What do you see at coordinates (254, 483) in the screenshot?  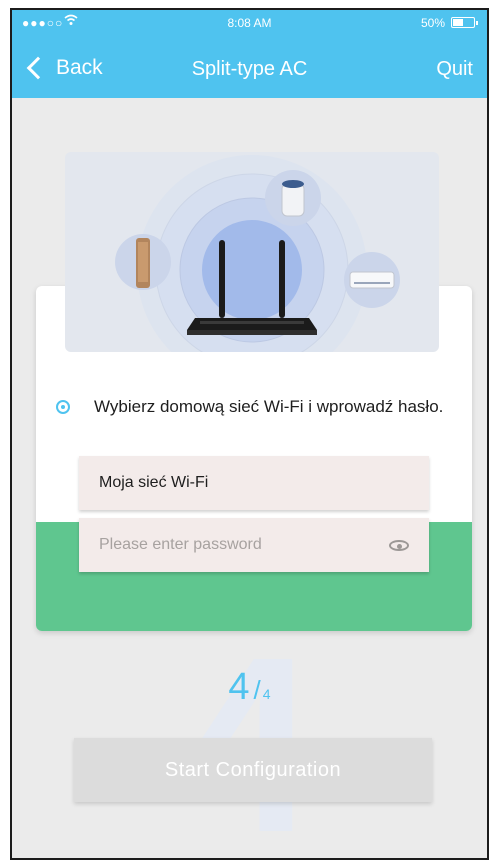 I see `wifi-network-field: Moja sieć Wi-Fi` at bounding box center [254, 483].